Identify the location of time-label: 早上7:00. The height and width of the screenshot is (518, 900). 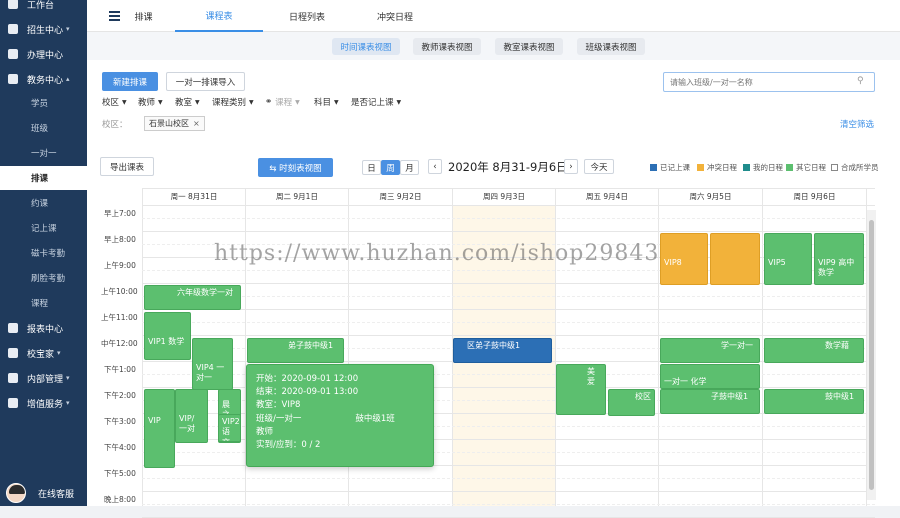
(120, 213).